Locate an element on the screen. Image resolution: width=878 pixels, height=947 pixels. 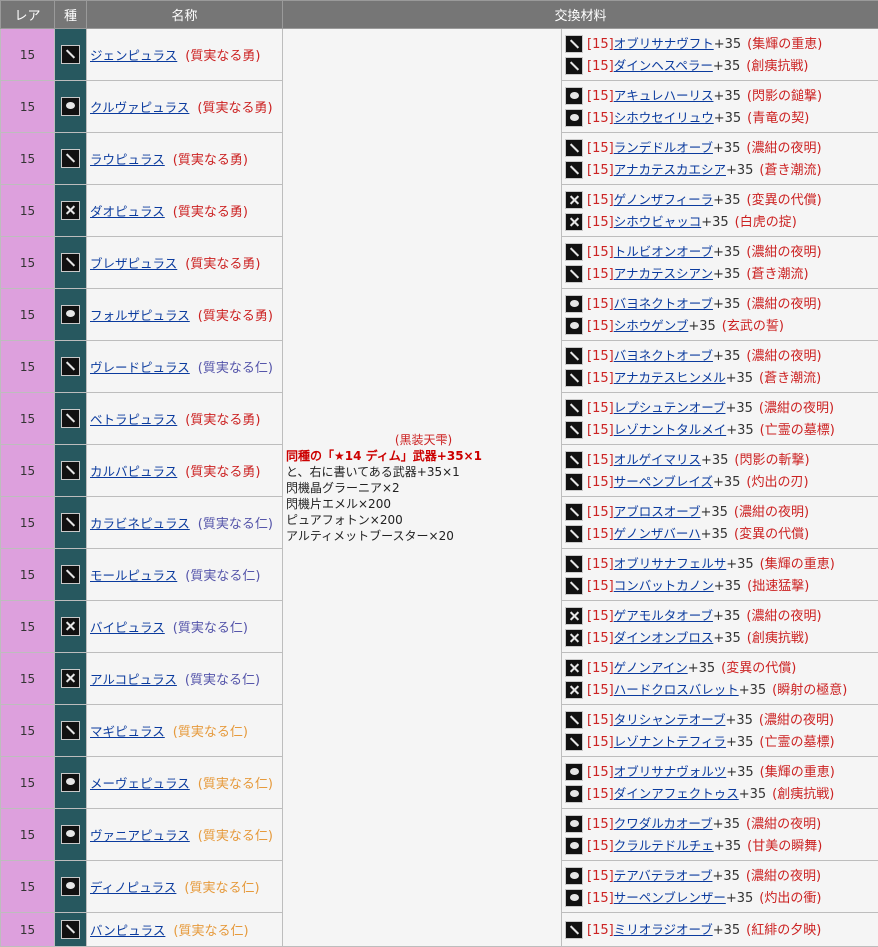
table-header-row: レア 種 名称 交換材料 is located at coordinates (439, 15).